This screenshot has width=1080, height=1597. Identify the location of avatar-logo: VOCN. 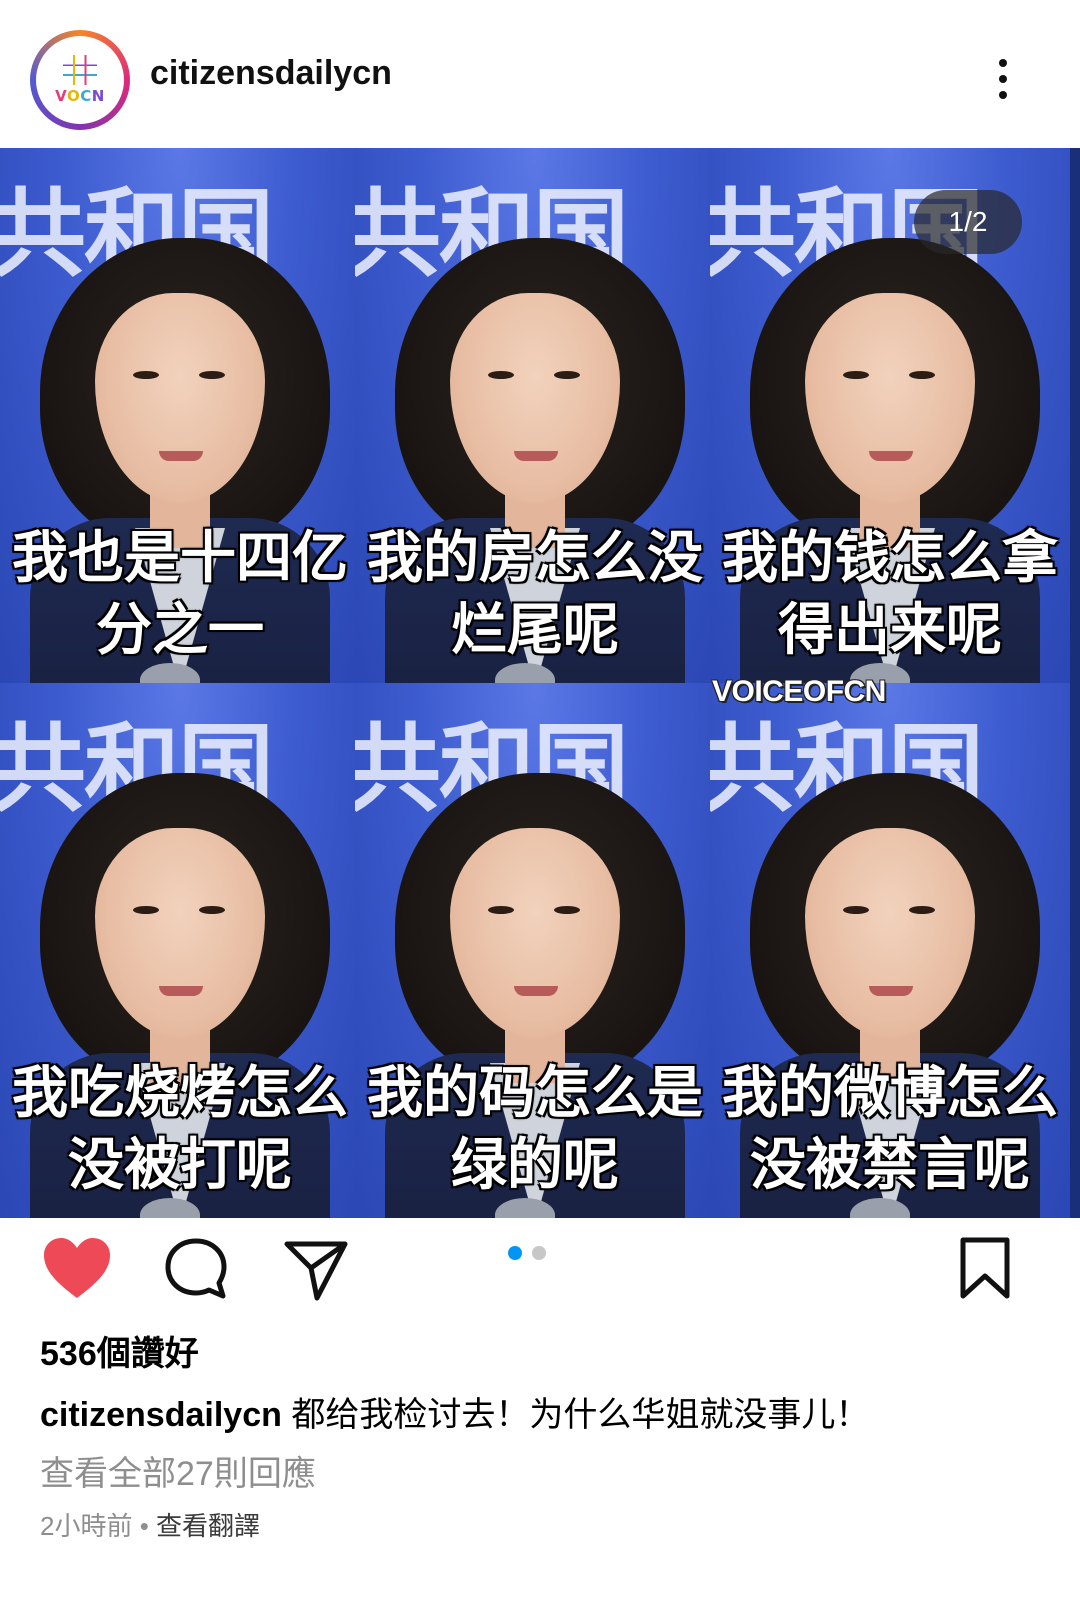
(80, 80).